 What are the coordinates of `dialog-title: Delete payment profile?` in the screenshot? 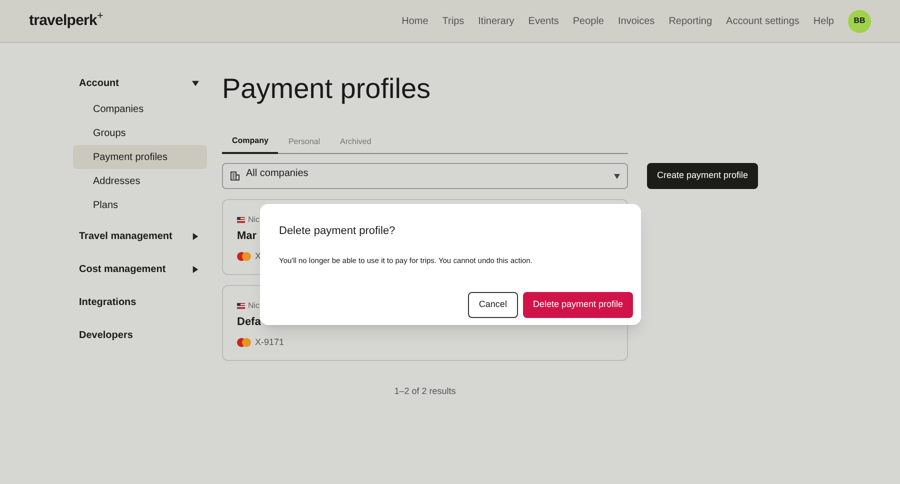 It's located at (337, 231).